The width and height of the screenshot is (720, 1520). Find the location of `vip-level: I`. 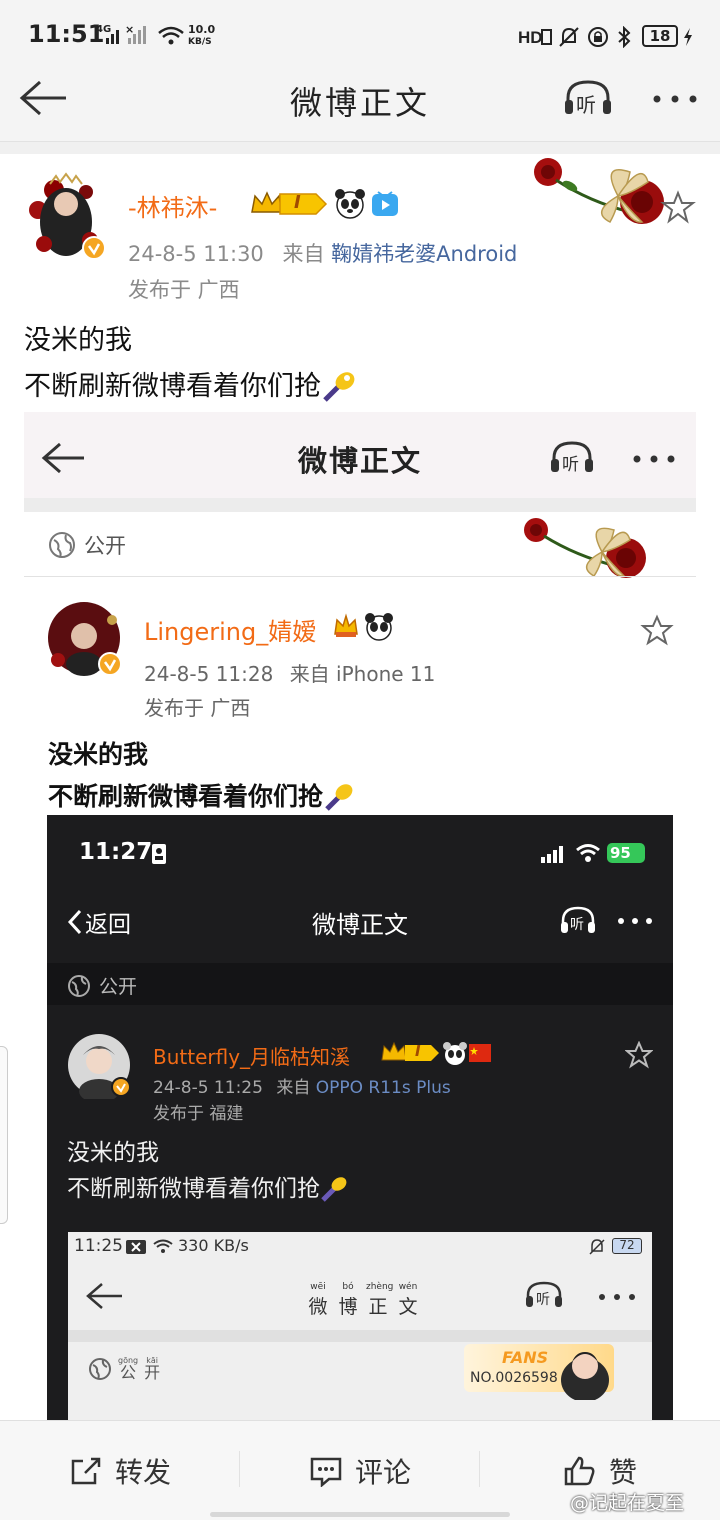

vip-level: I is located at coordinates (297, 202).